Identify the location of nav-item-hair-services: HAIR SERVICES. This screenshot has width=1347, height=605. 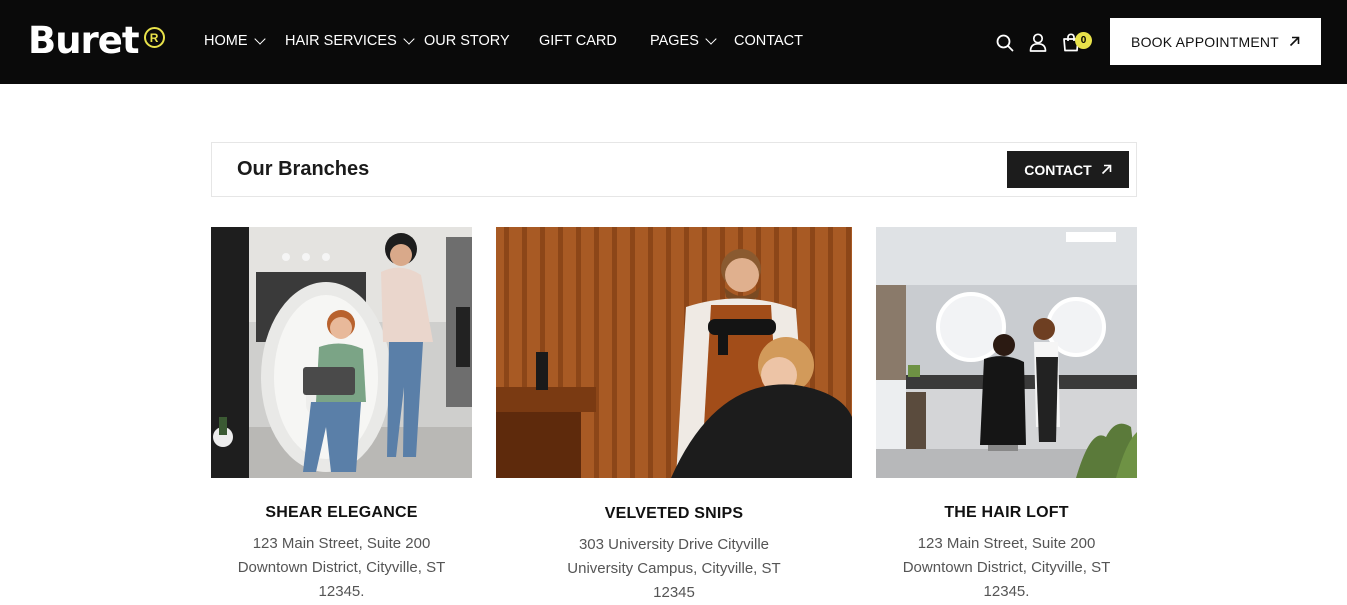
(350, 41).